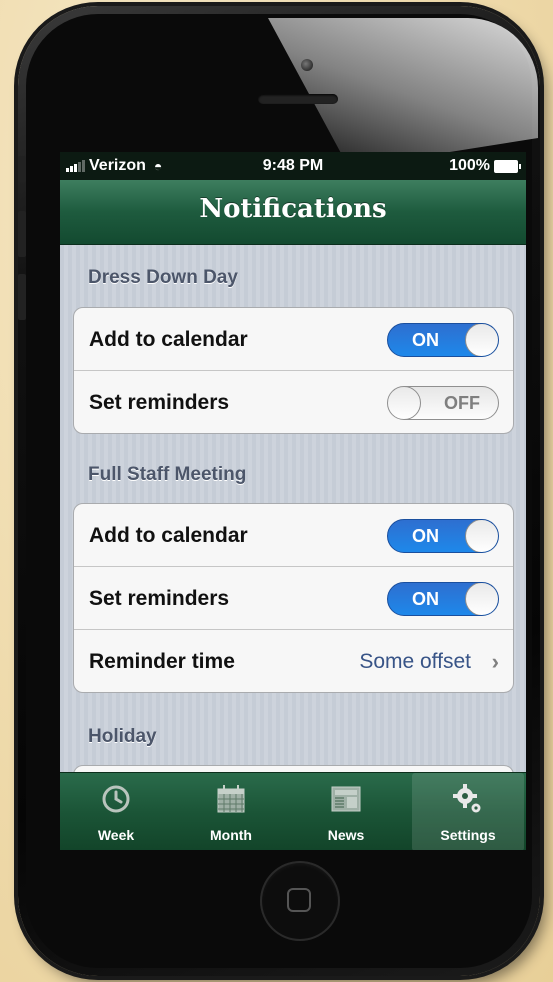  Describe the element at coordinates (22, 234) in the screenshot. I see `volume-up-button` at that location.